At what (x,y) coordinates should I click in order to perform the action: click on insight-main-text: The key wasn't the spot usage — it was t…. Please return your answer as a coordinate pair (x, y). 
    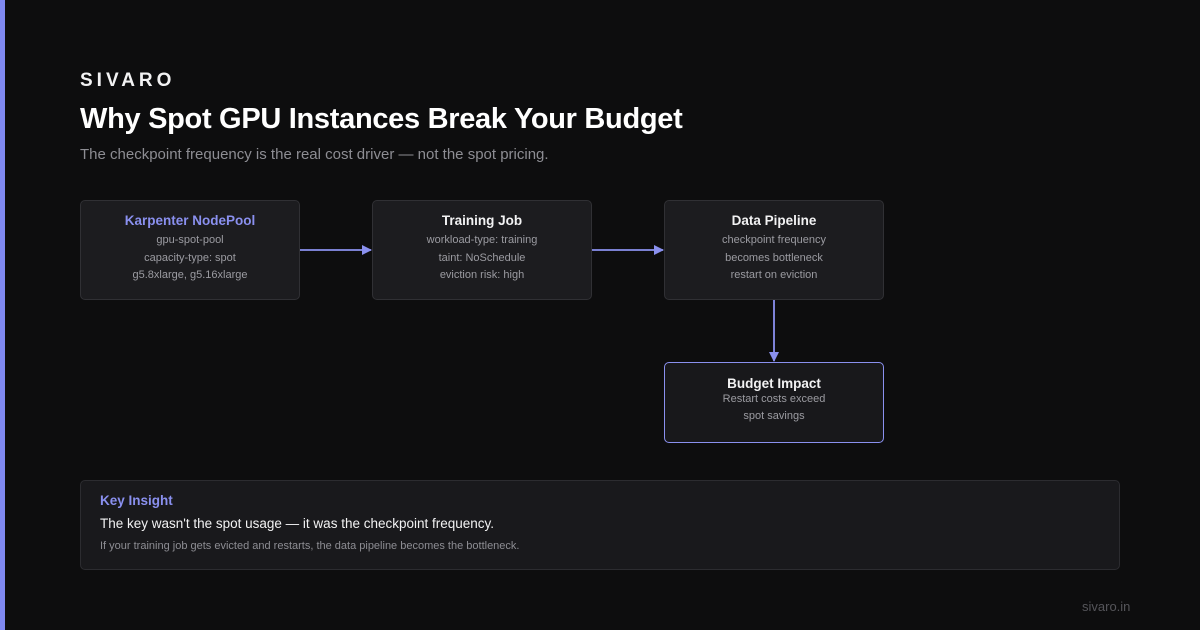
    Looking at the image, I should click on (297, 523).